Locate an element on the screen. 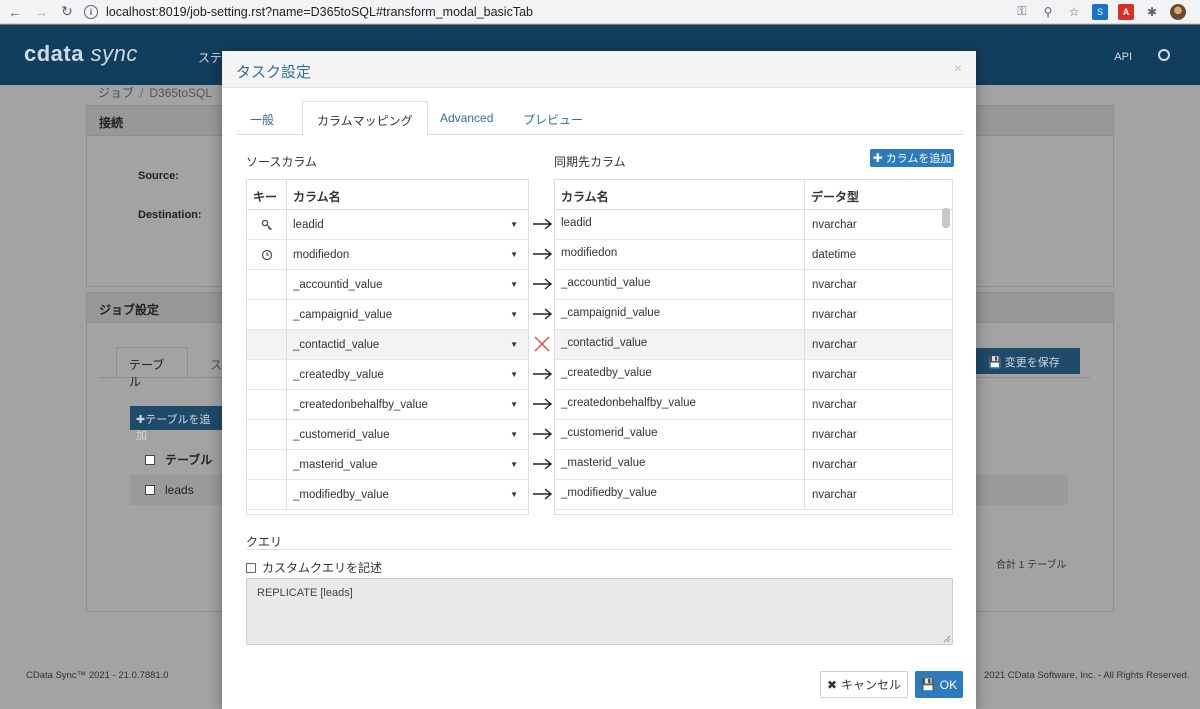  excluded-x-icon is located at coordinates (541, 344).